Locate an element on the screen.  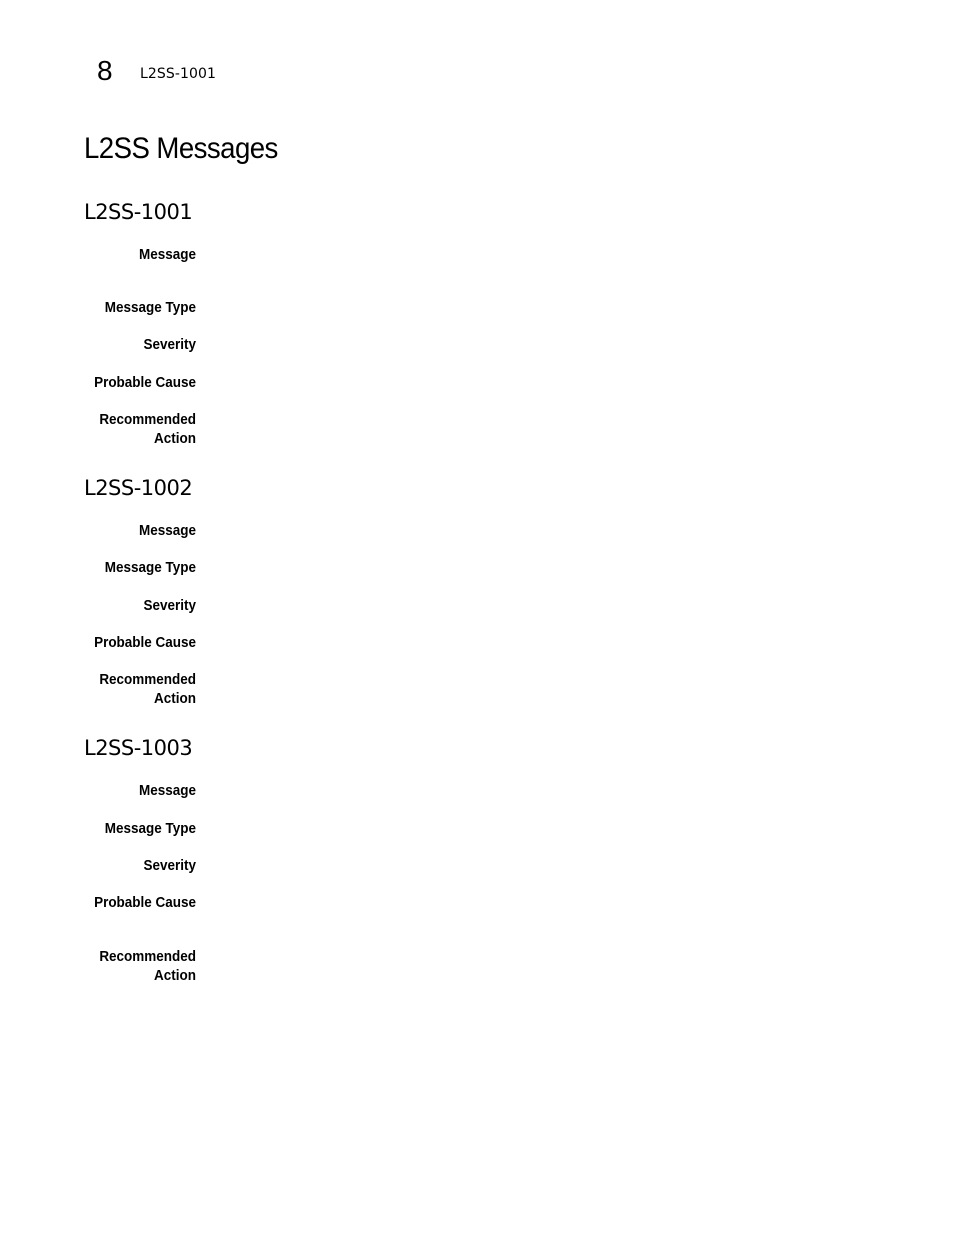
section-title: L2SS-1002 is located at coordinates (138, 488).